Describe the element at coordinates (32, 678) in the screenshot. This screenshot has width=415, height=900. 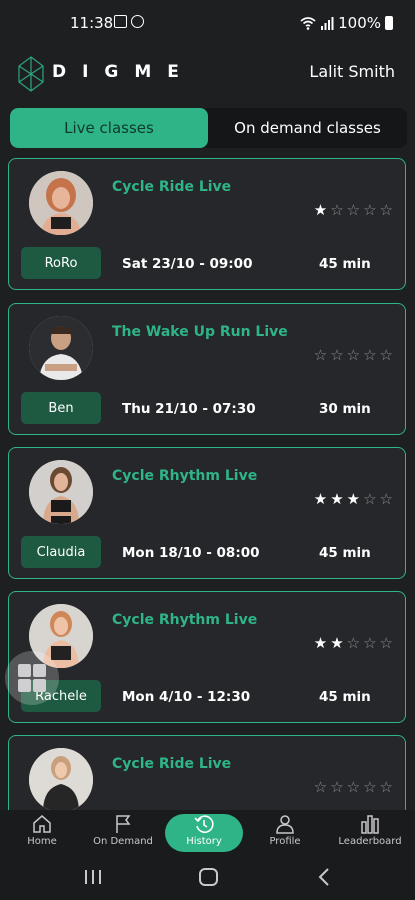
I see `grid-menu-button` at that location.